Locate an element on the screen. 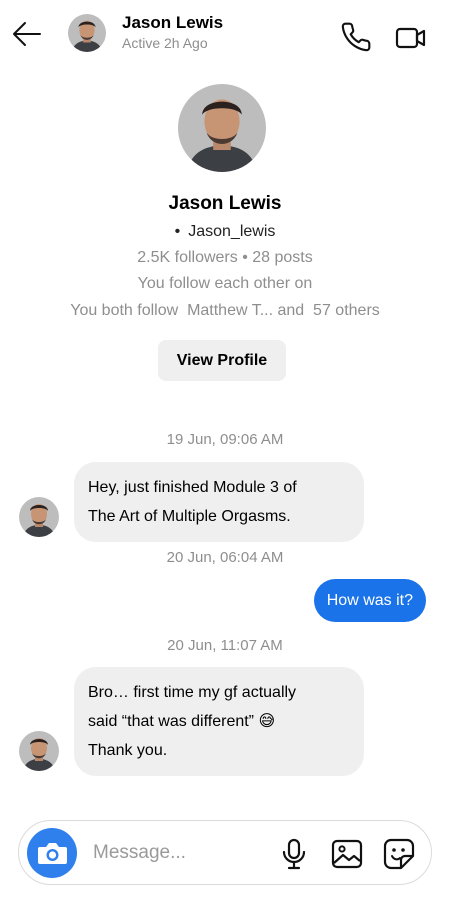 The height and width of the screenshot is (899, 450). voice-call-button is located at coordinates (356, 37).